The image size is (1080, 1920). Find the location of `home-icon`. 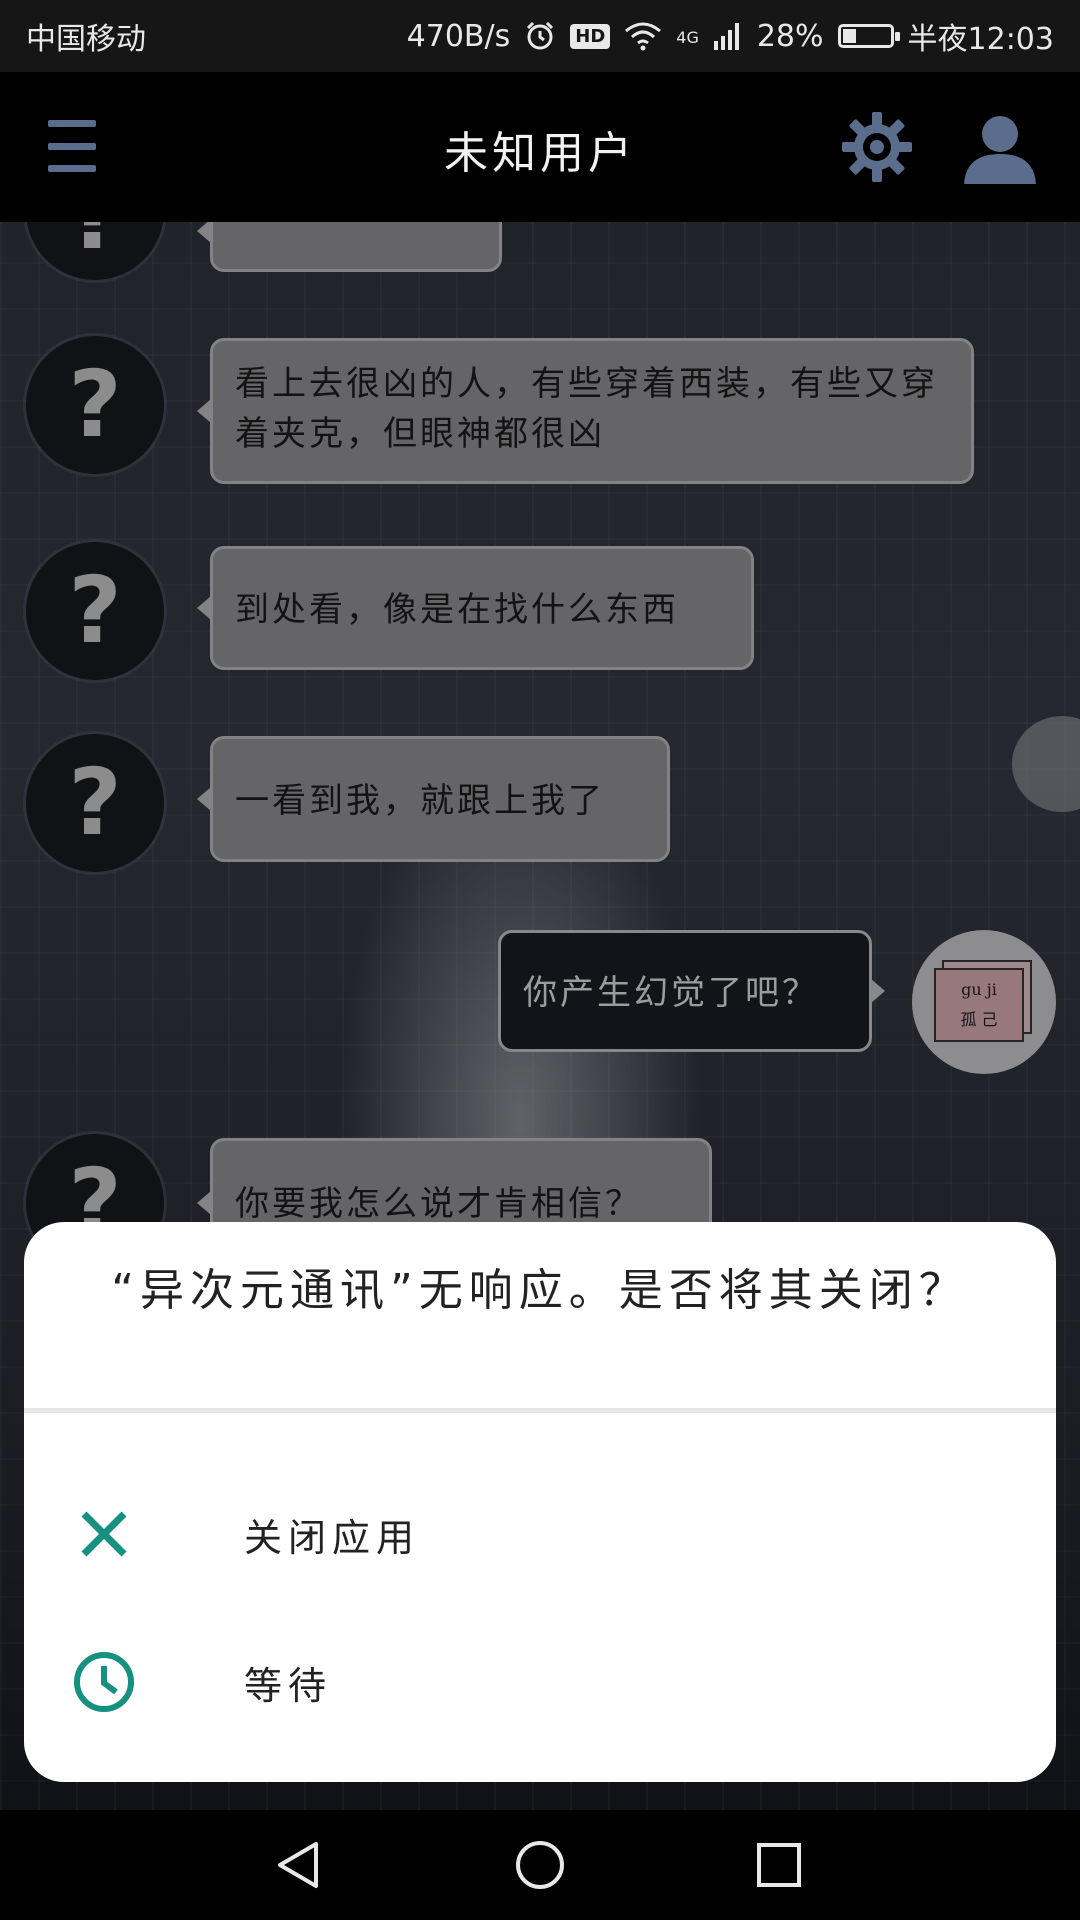

home-icon is located at coordinates (540, 1865).